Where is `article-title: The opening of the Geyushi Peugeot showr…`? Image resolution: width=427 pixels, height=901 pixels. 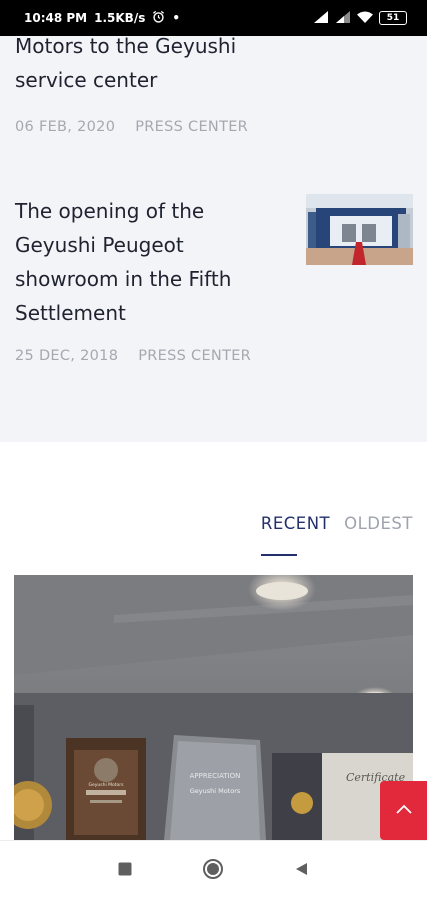
article-title: The opening of the Geyushi Peugeot showr… is located at coordinates (155, 262).